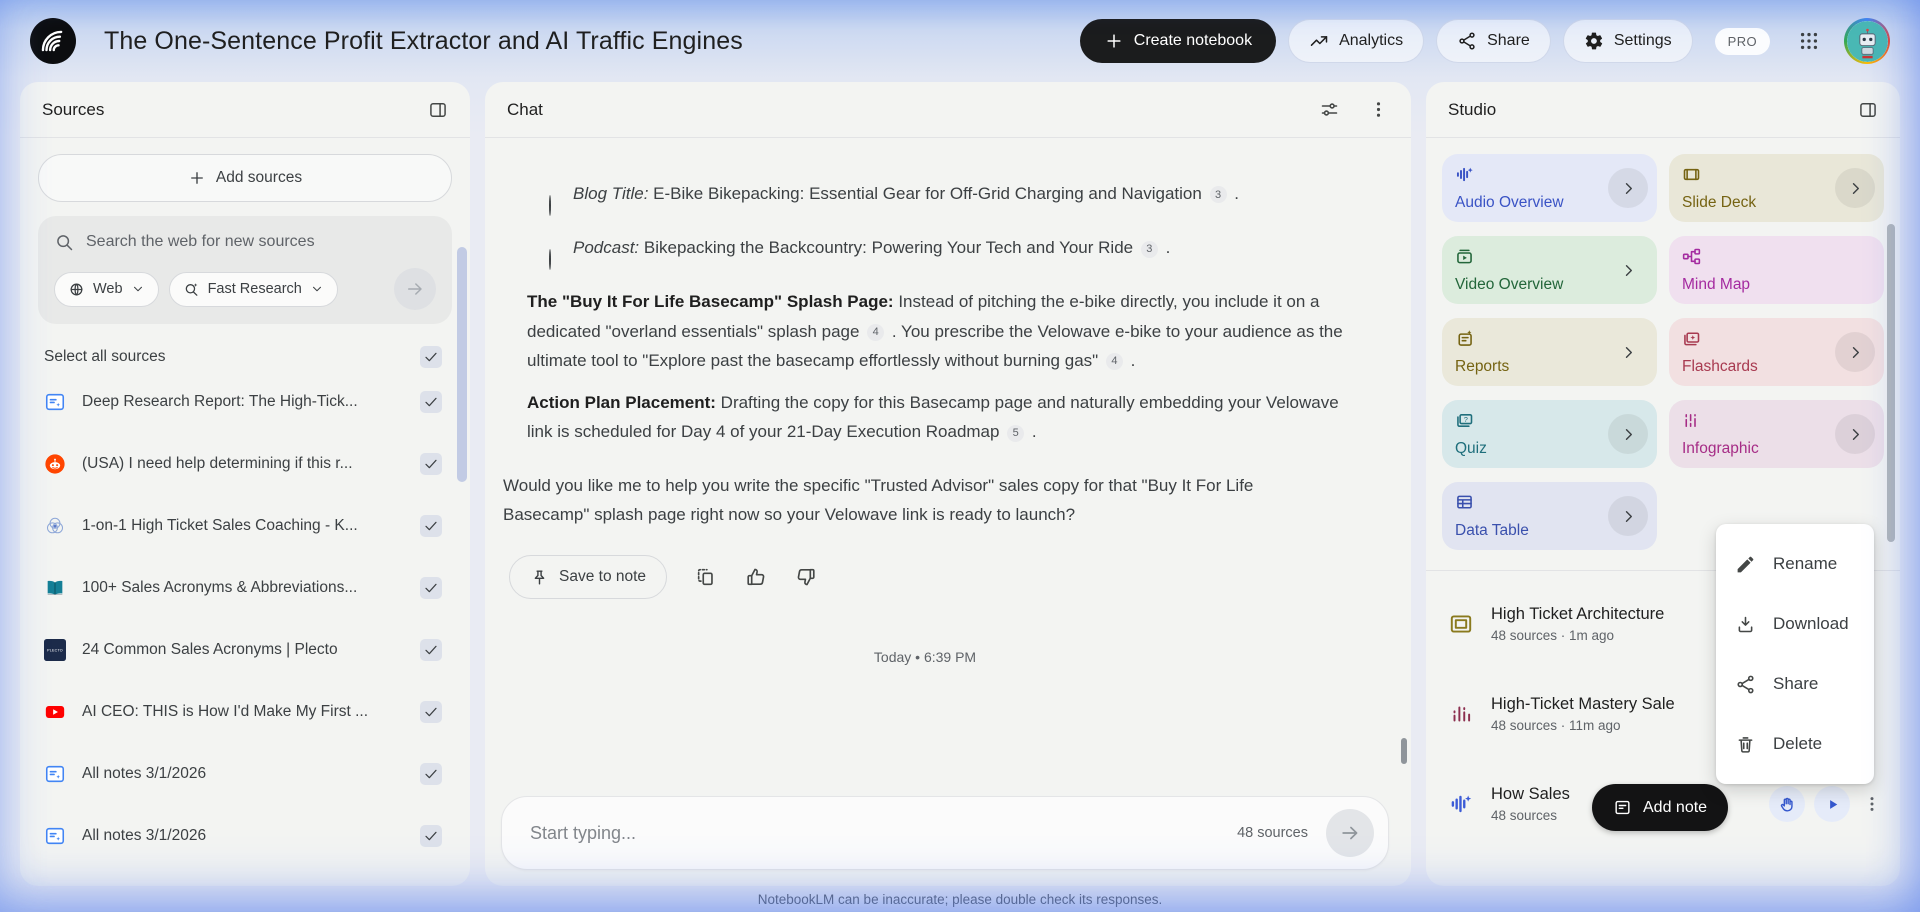  What do you see at coordinates (1016, 433) in the screenshot?
I see `citation-chip: 5` at bounding box center [1016, 433].